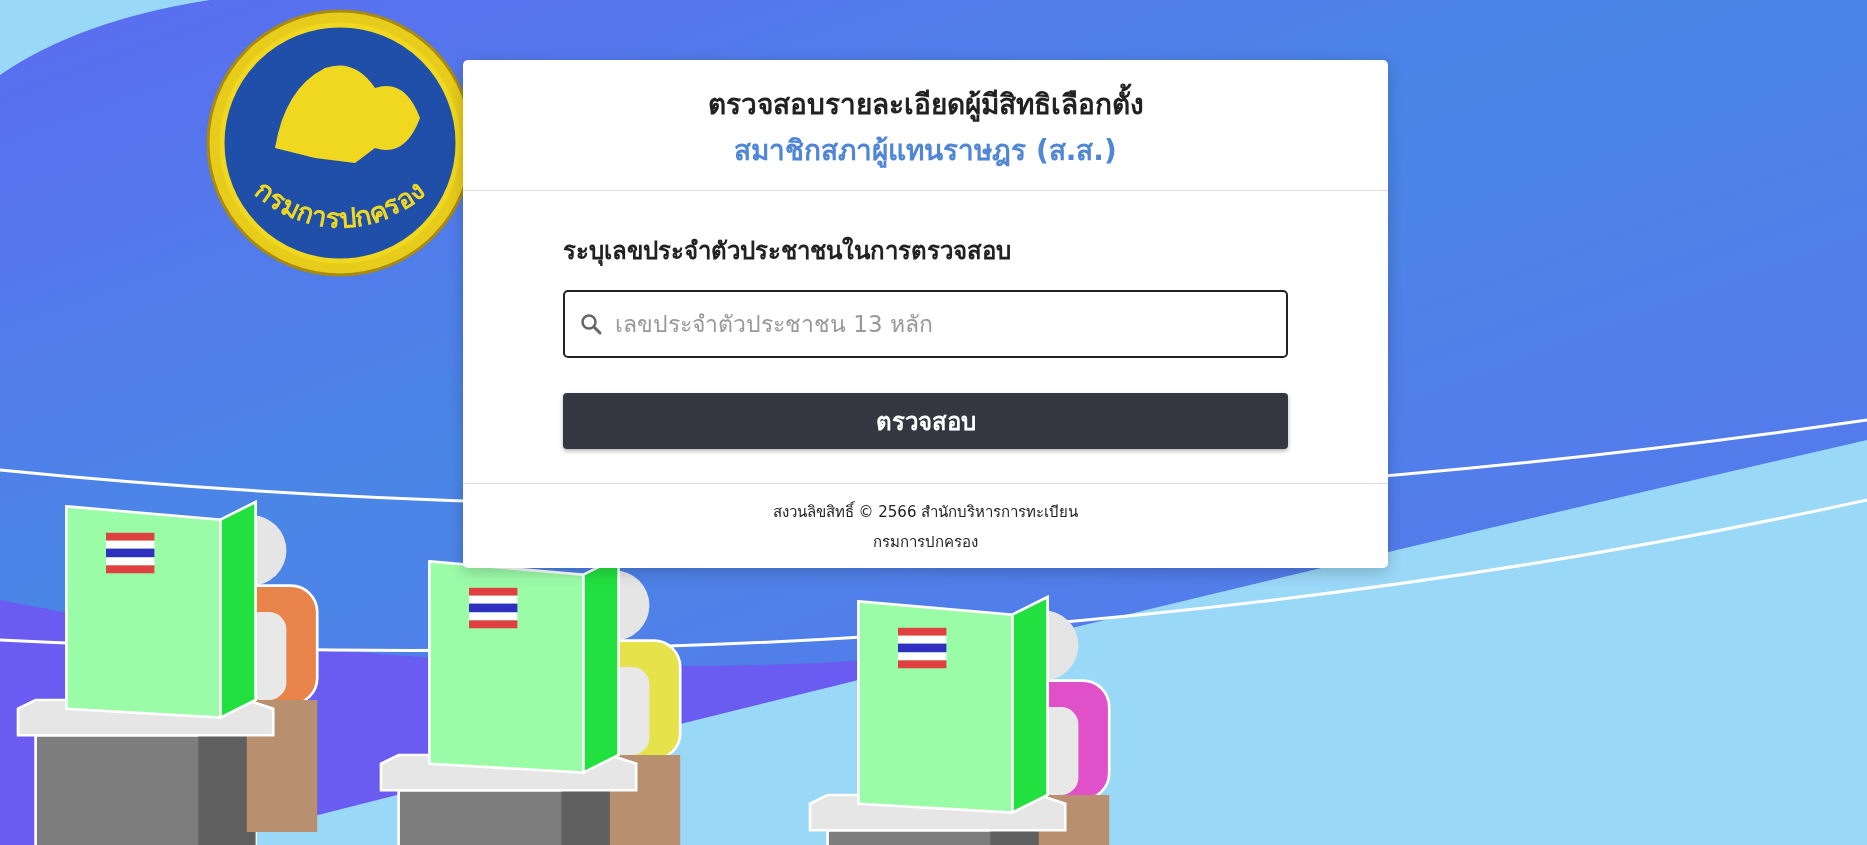 The height and width of the screenshot is (845, 1867). I want to click on search-icon, so click(591, 324).